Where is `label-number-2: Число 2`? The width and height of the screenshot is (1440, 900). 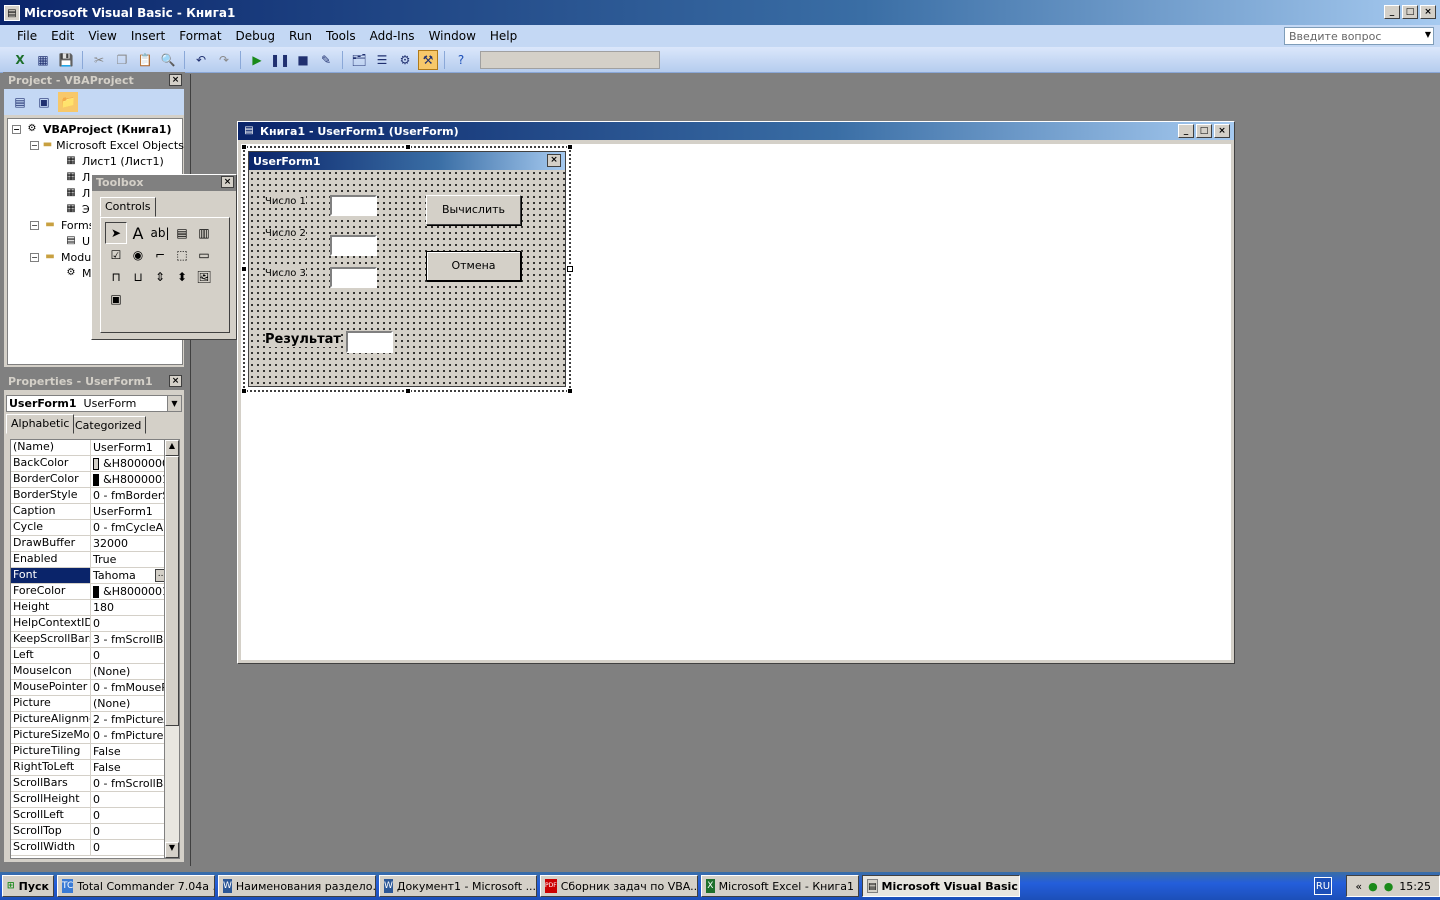
label-number-2: Число 2 is located at coordinates (285, 233).